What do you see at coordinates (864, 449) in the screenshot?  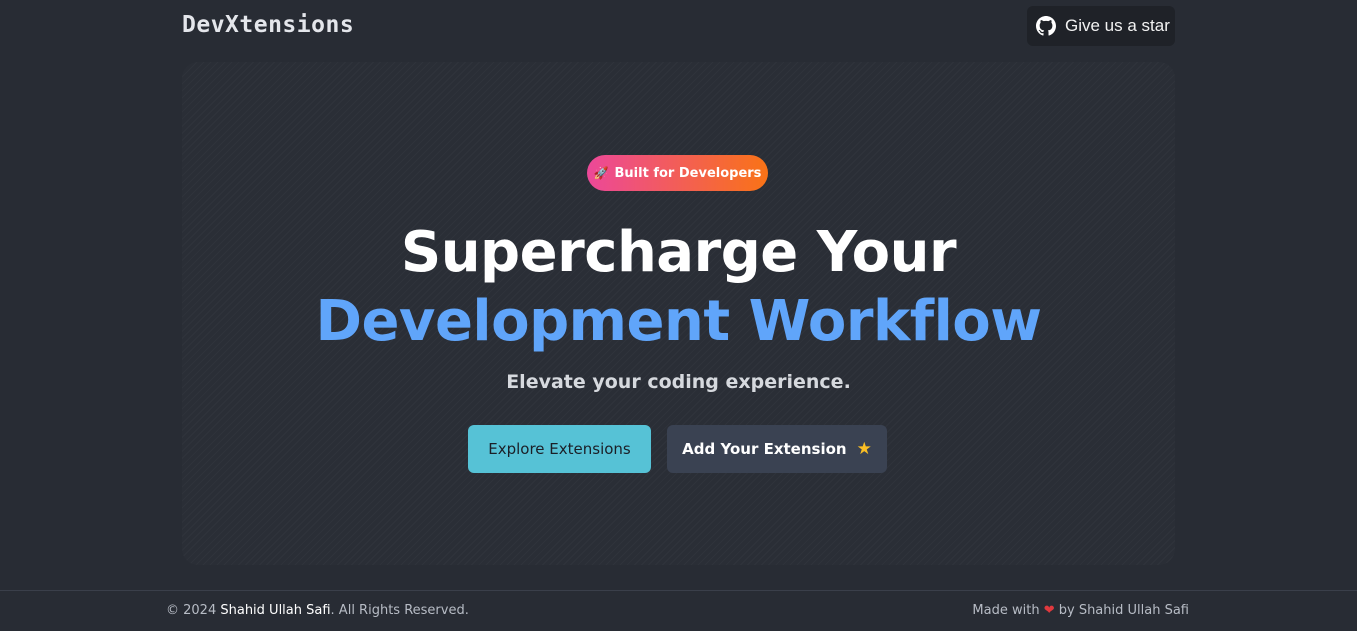 I see `star-icon: ★` at bounding box center [864, 449].